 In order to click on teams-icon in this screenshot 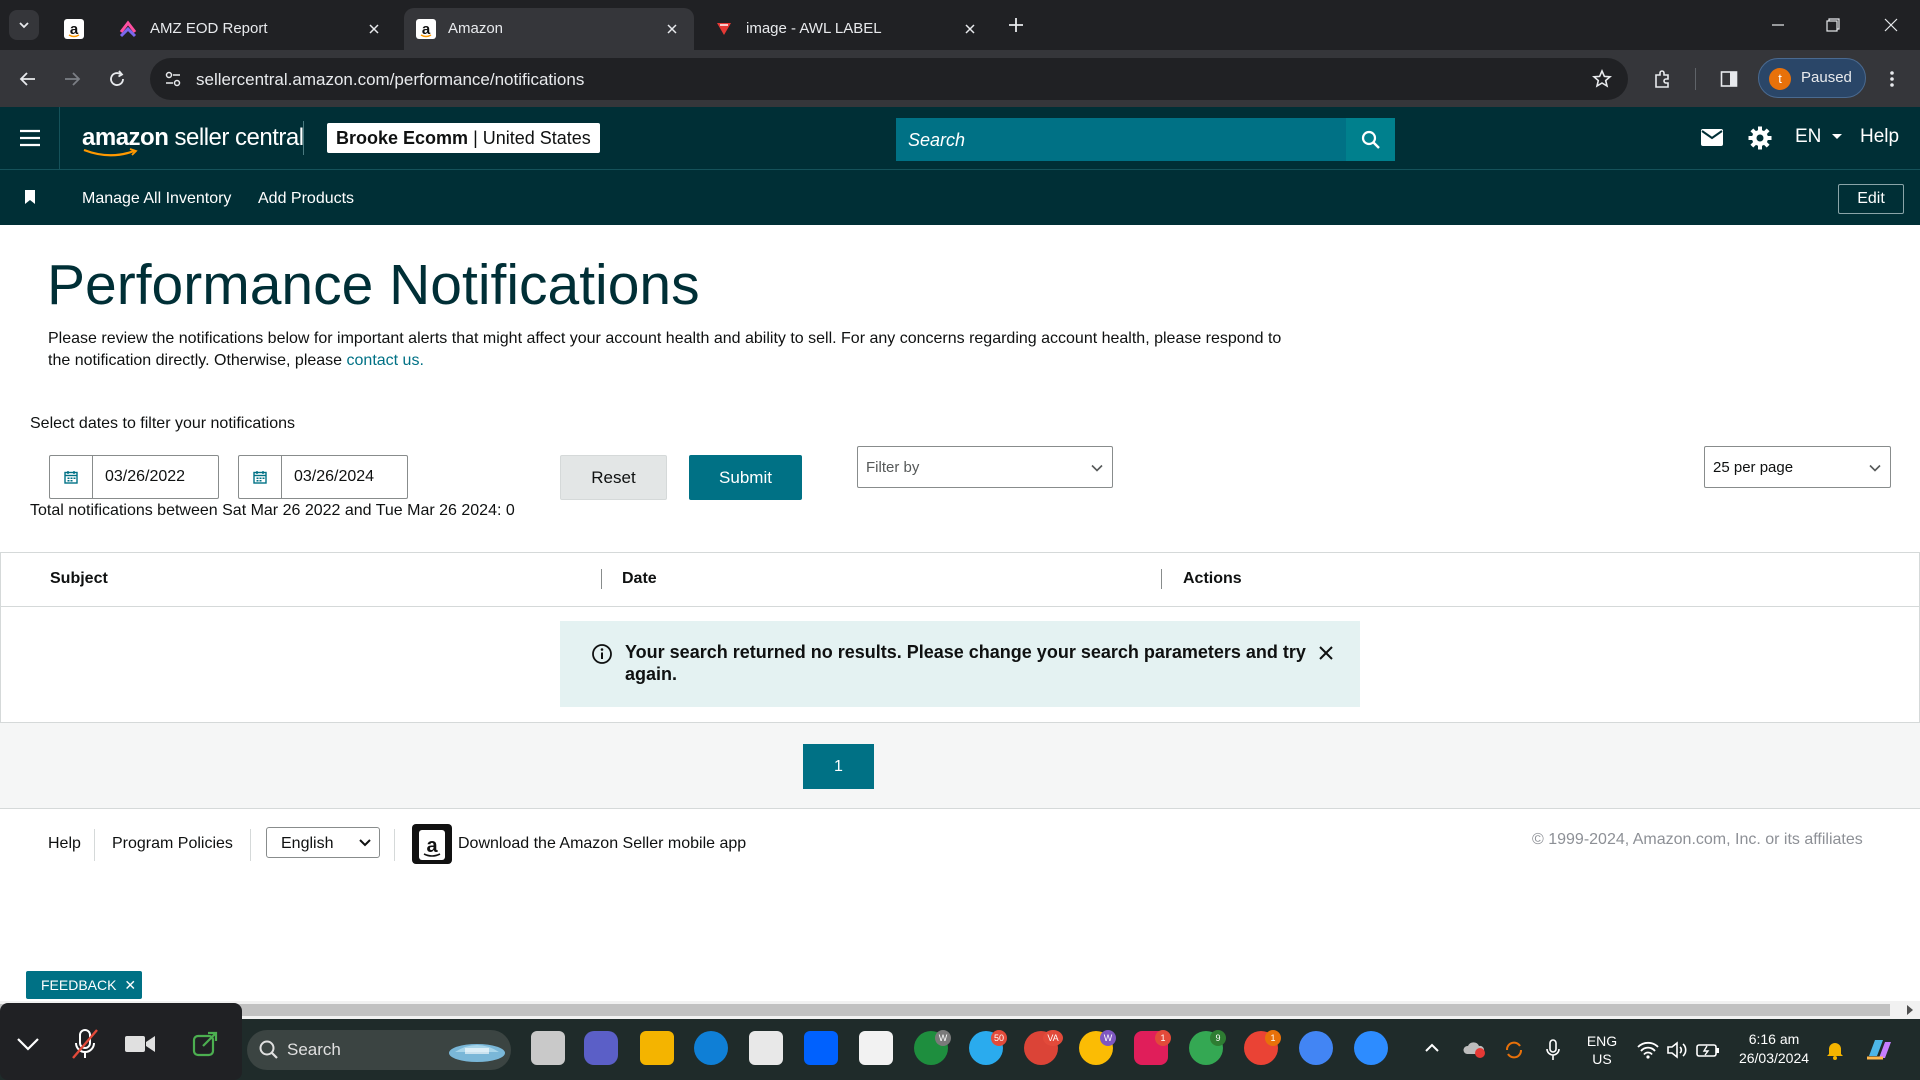, I will do `click(601, 1048)`.